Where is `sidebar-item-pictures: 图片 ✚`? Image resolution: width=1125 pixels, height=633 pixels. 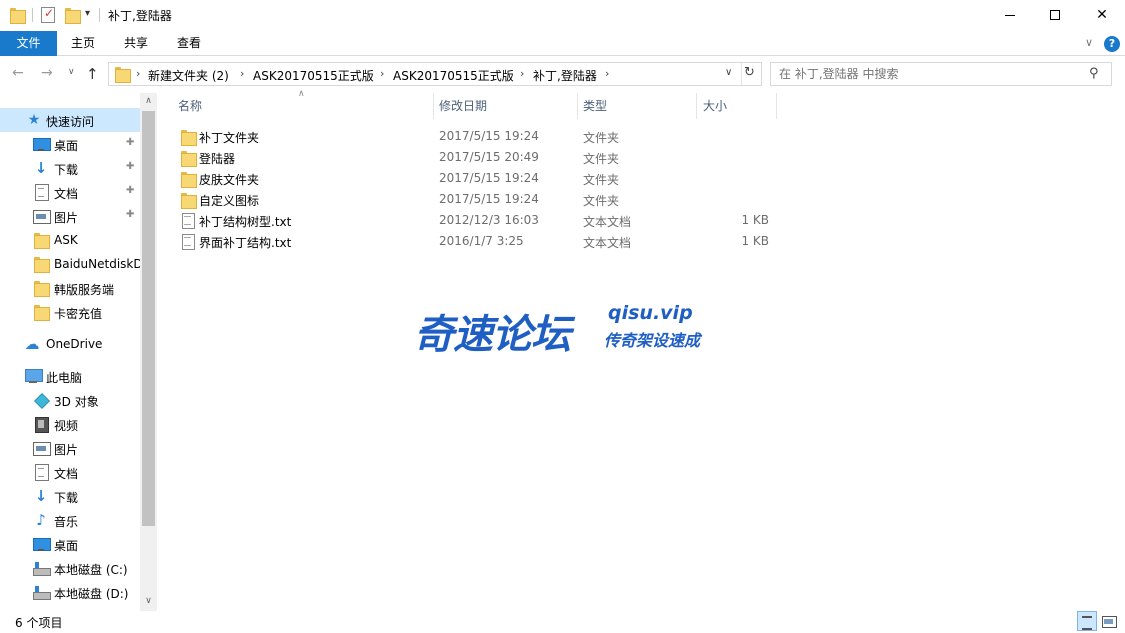
sidebar-item-pictures: 图片 ✚ is located at coordinates (70, 216).